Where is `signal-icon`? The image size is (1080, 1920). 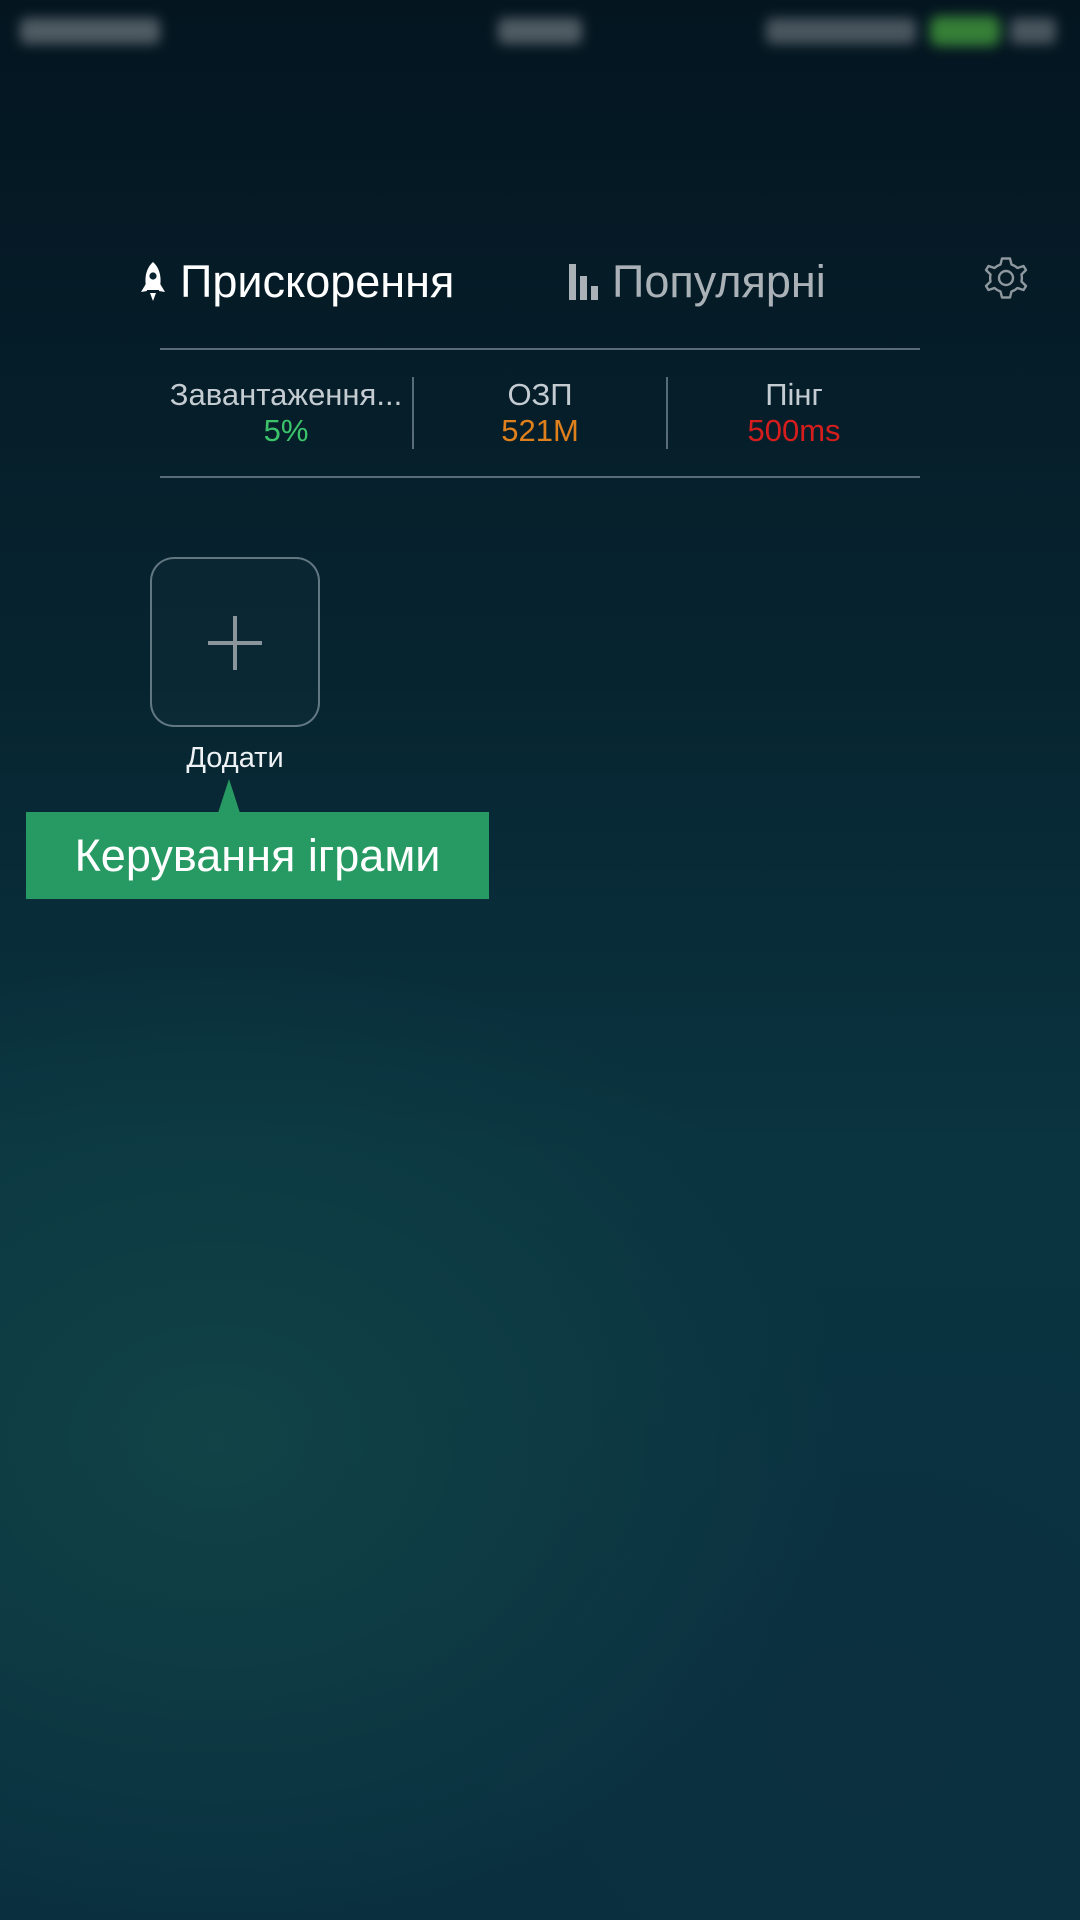 signal-icon is located at coordinates (90, 31).